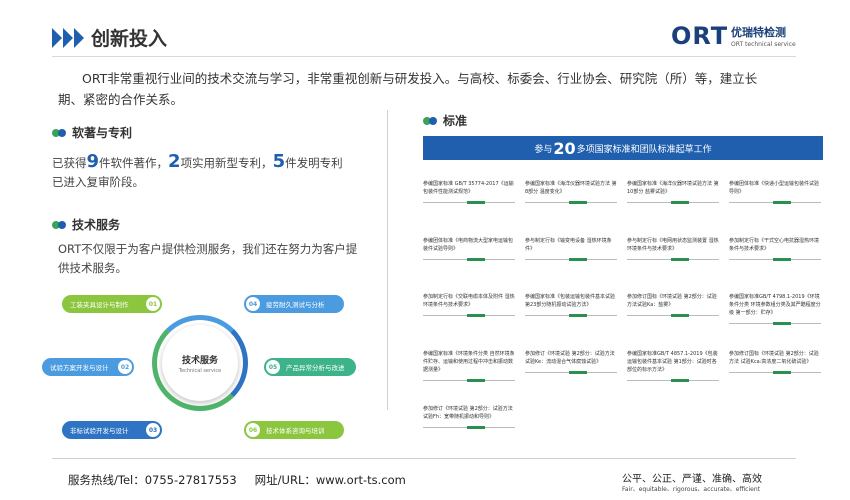 The height and width of the screenshot is (500, 850). I want to click on standard-text: 参加制定行标《干式空心电抗器湿热环境条件与技术要求》, so click(774, 245).